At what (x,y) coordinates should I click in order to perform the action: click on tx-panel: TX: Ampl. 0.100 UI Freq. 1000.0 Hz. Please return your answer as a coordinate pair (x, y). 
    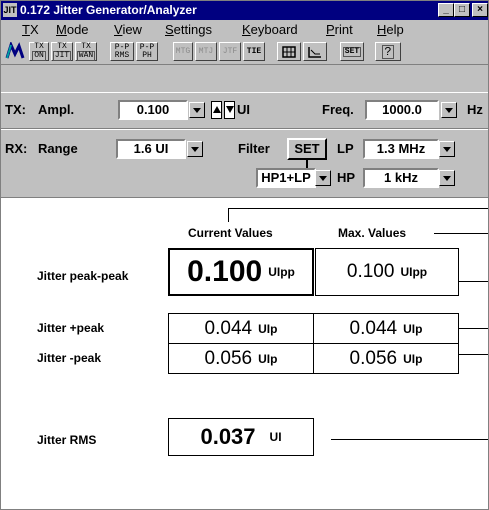
    Looking at the image, I should click on (244, 110).